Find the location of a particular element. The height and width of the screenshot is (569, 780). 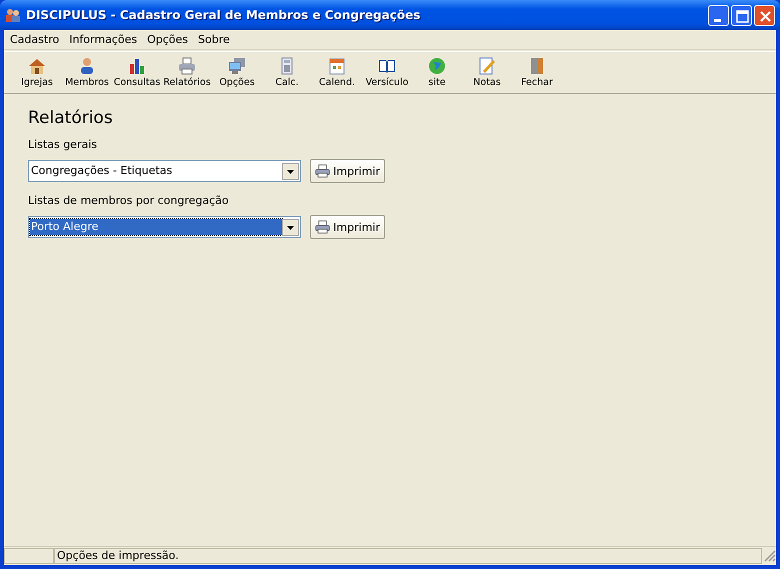

toolbar-button: Igrejas is located at coordinates (37, 73).